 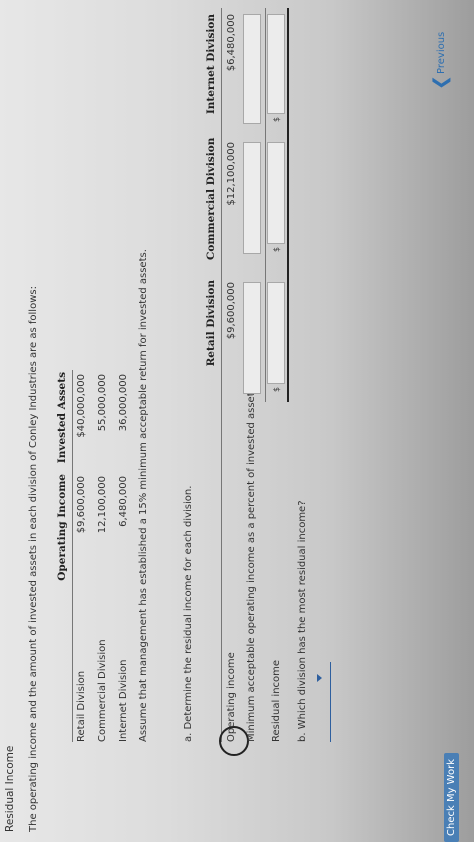 I want to click on commercial-residual-input, so click(x=276, y=193).